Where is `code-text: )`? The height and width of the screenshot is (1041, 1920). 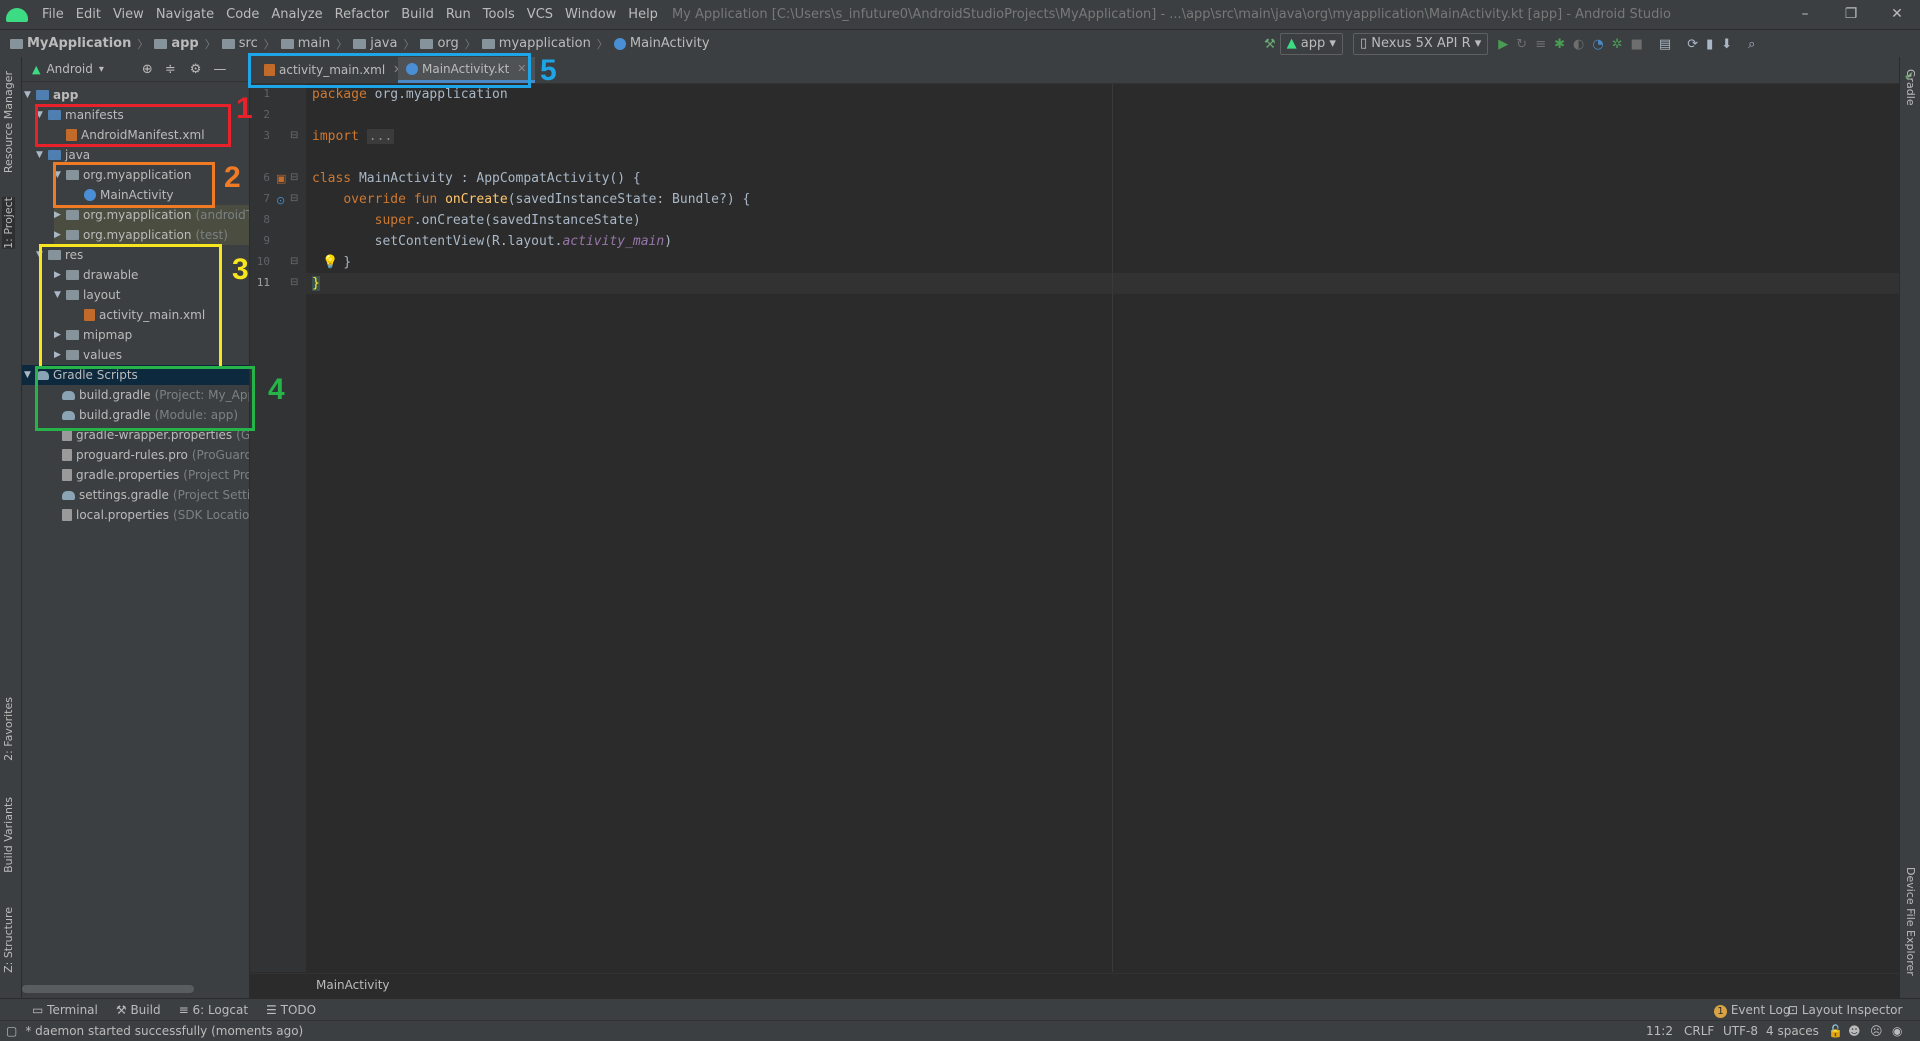 code-text: ) is located at coordinates (668, 241).